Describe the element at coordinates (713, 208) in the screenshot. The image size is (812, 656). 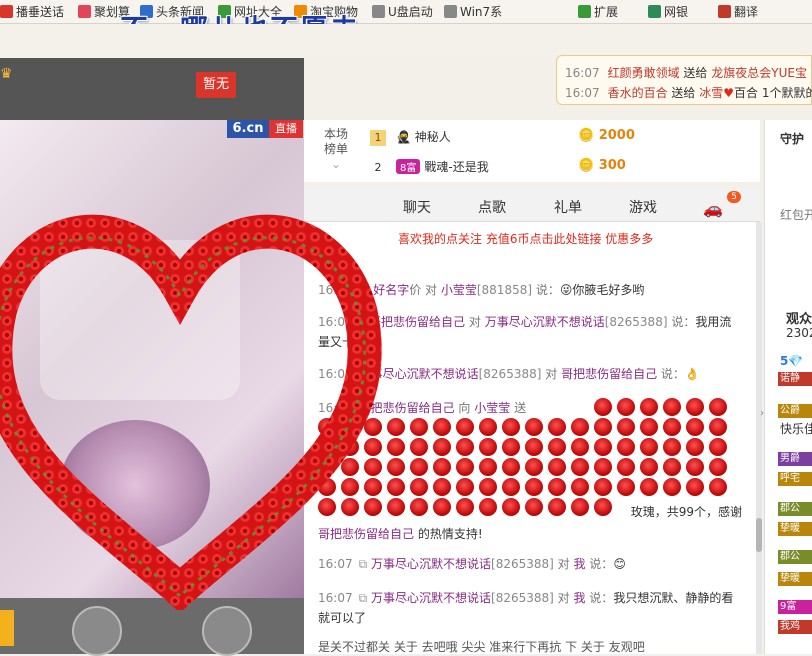
I see `car-icon: 🚗` at that location.